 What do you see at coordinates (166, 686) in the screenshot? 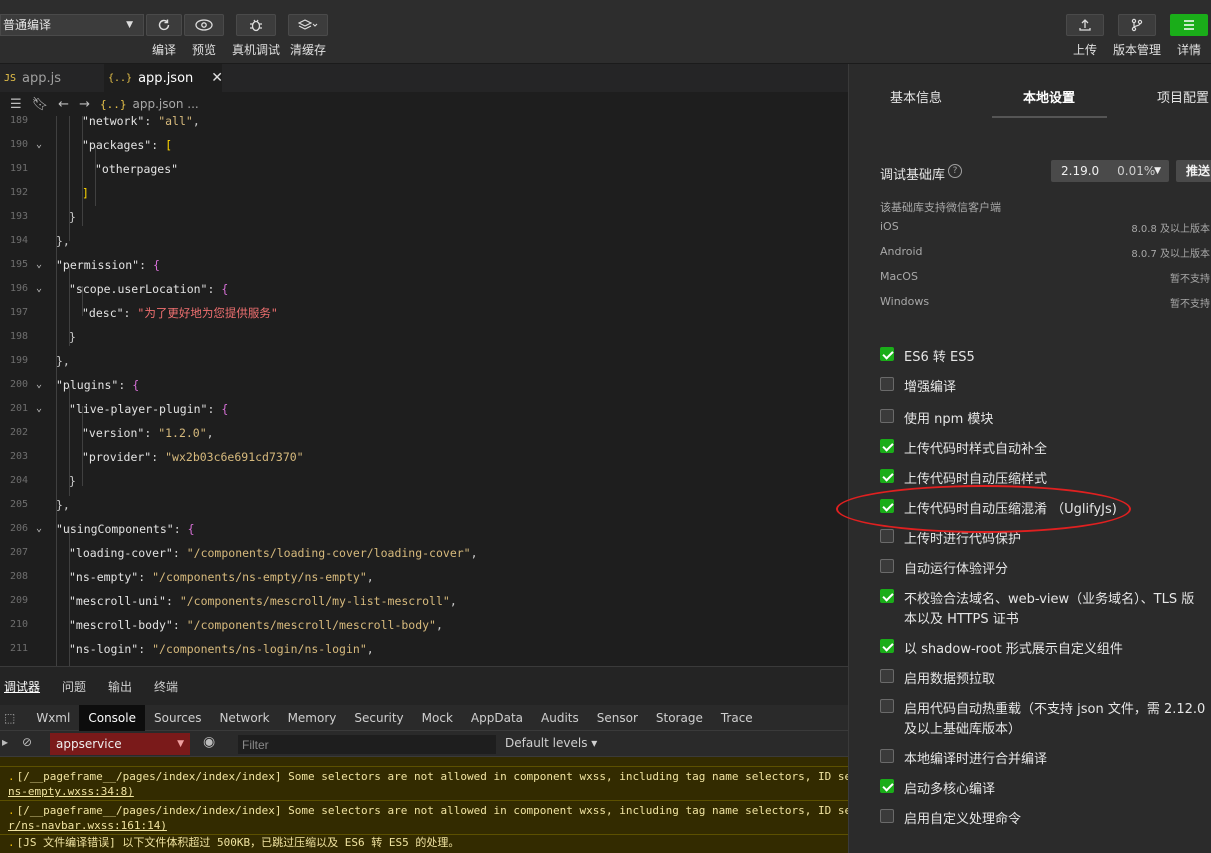
I see `tab-terminal: 终端` at bounding box center [166, 686].